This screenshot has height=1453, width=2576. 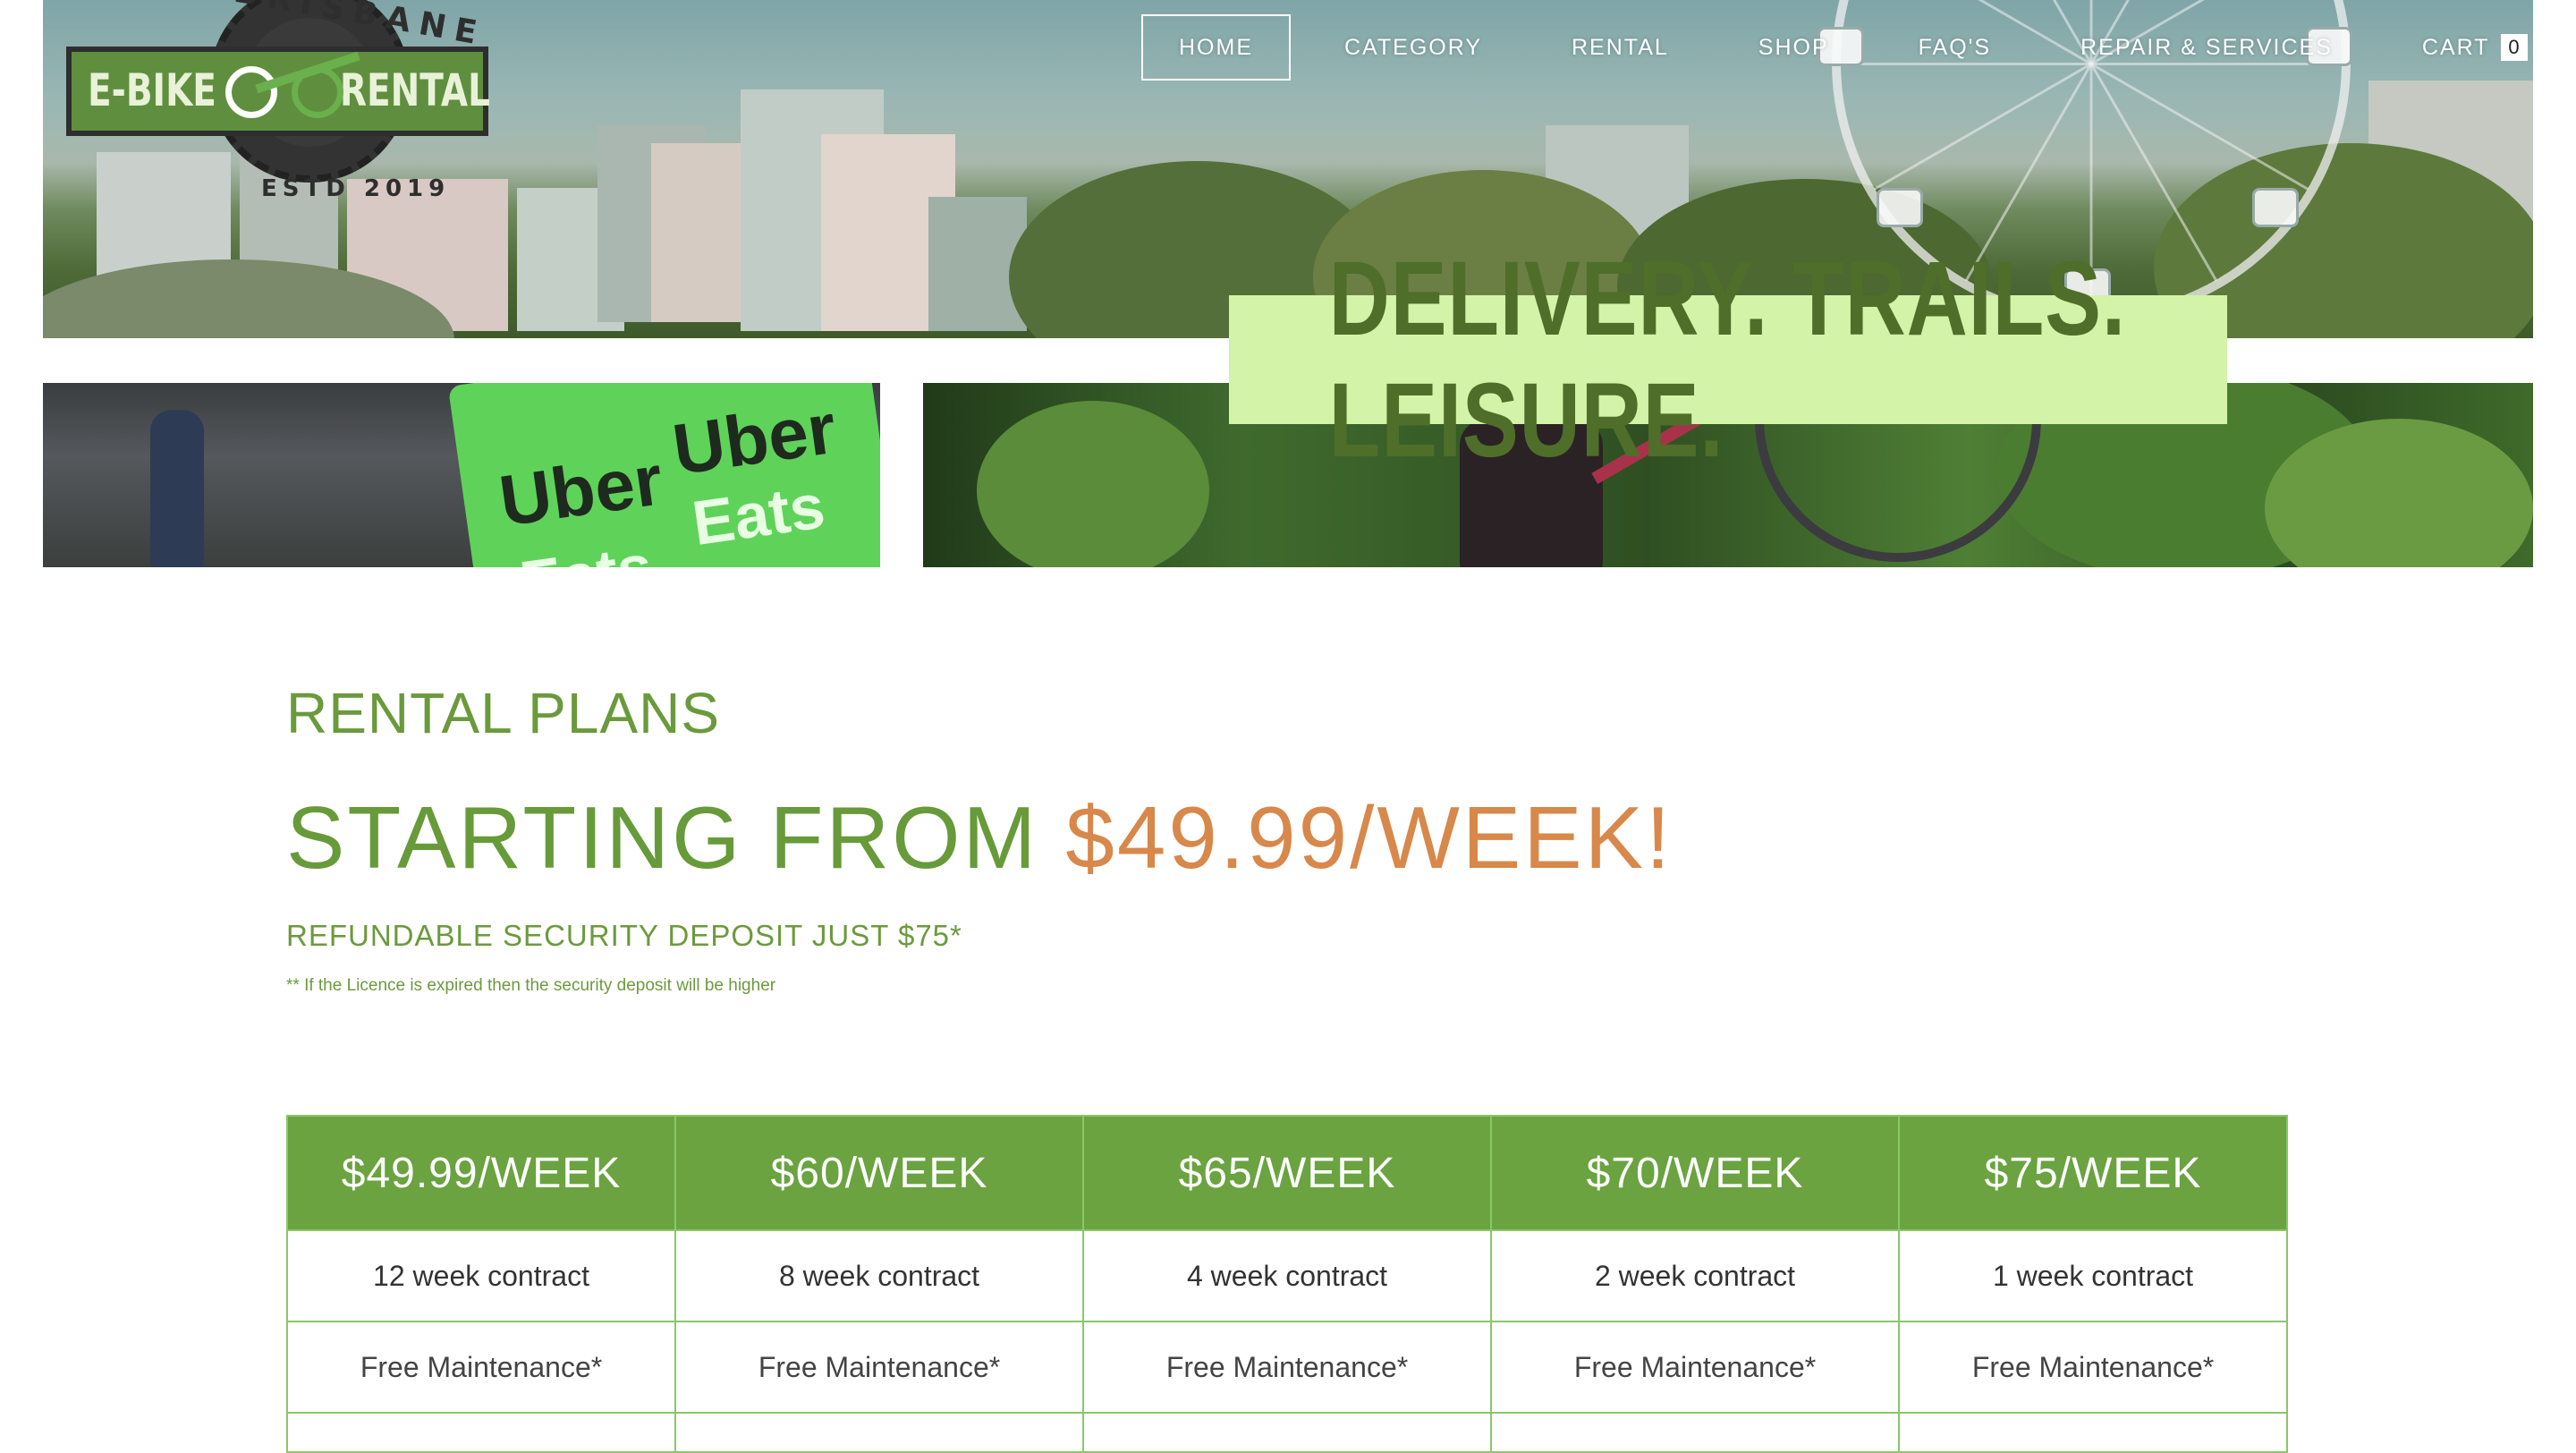 I want to click on logo-left-word: E-BIKE, so click(x=152, y=90).